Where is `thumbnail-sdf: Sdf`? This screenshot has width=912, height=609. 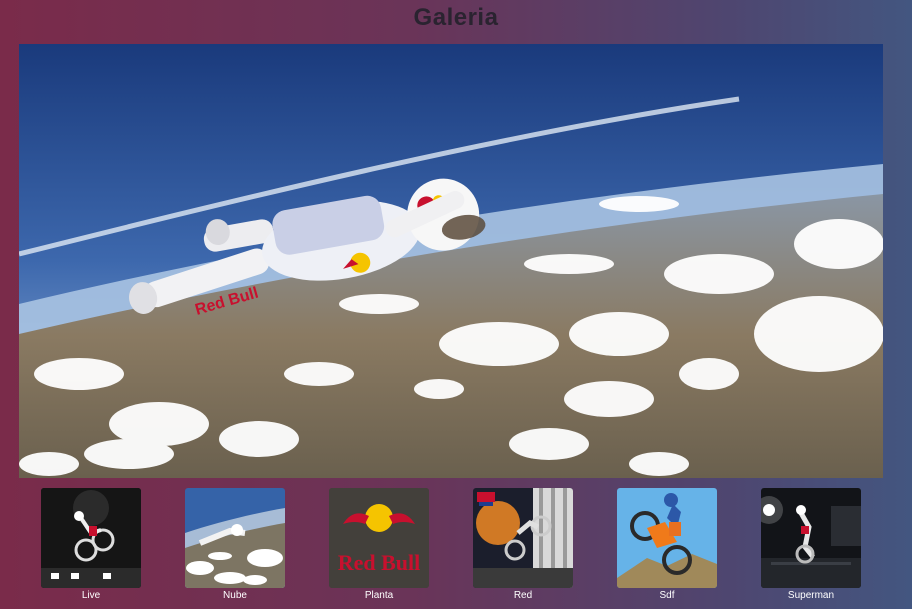 thumbnail-sdf: Sdf is located at coordinates (667, 545).